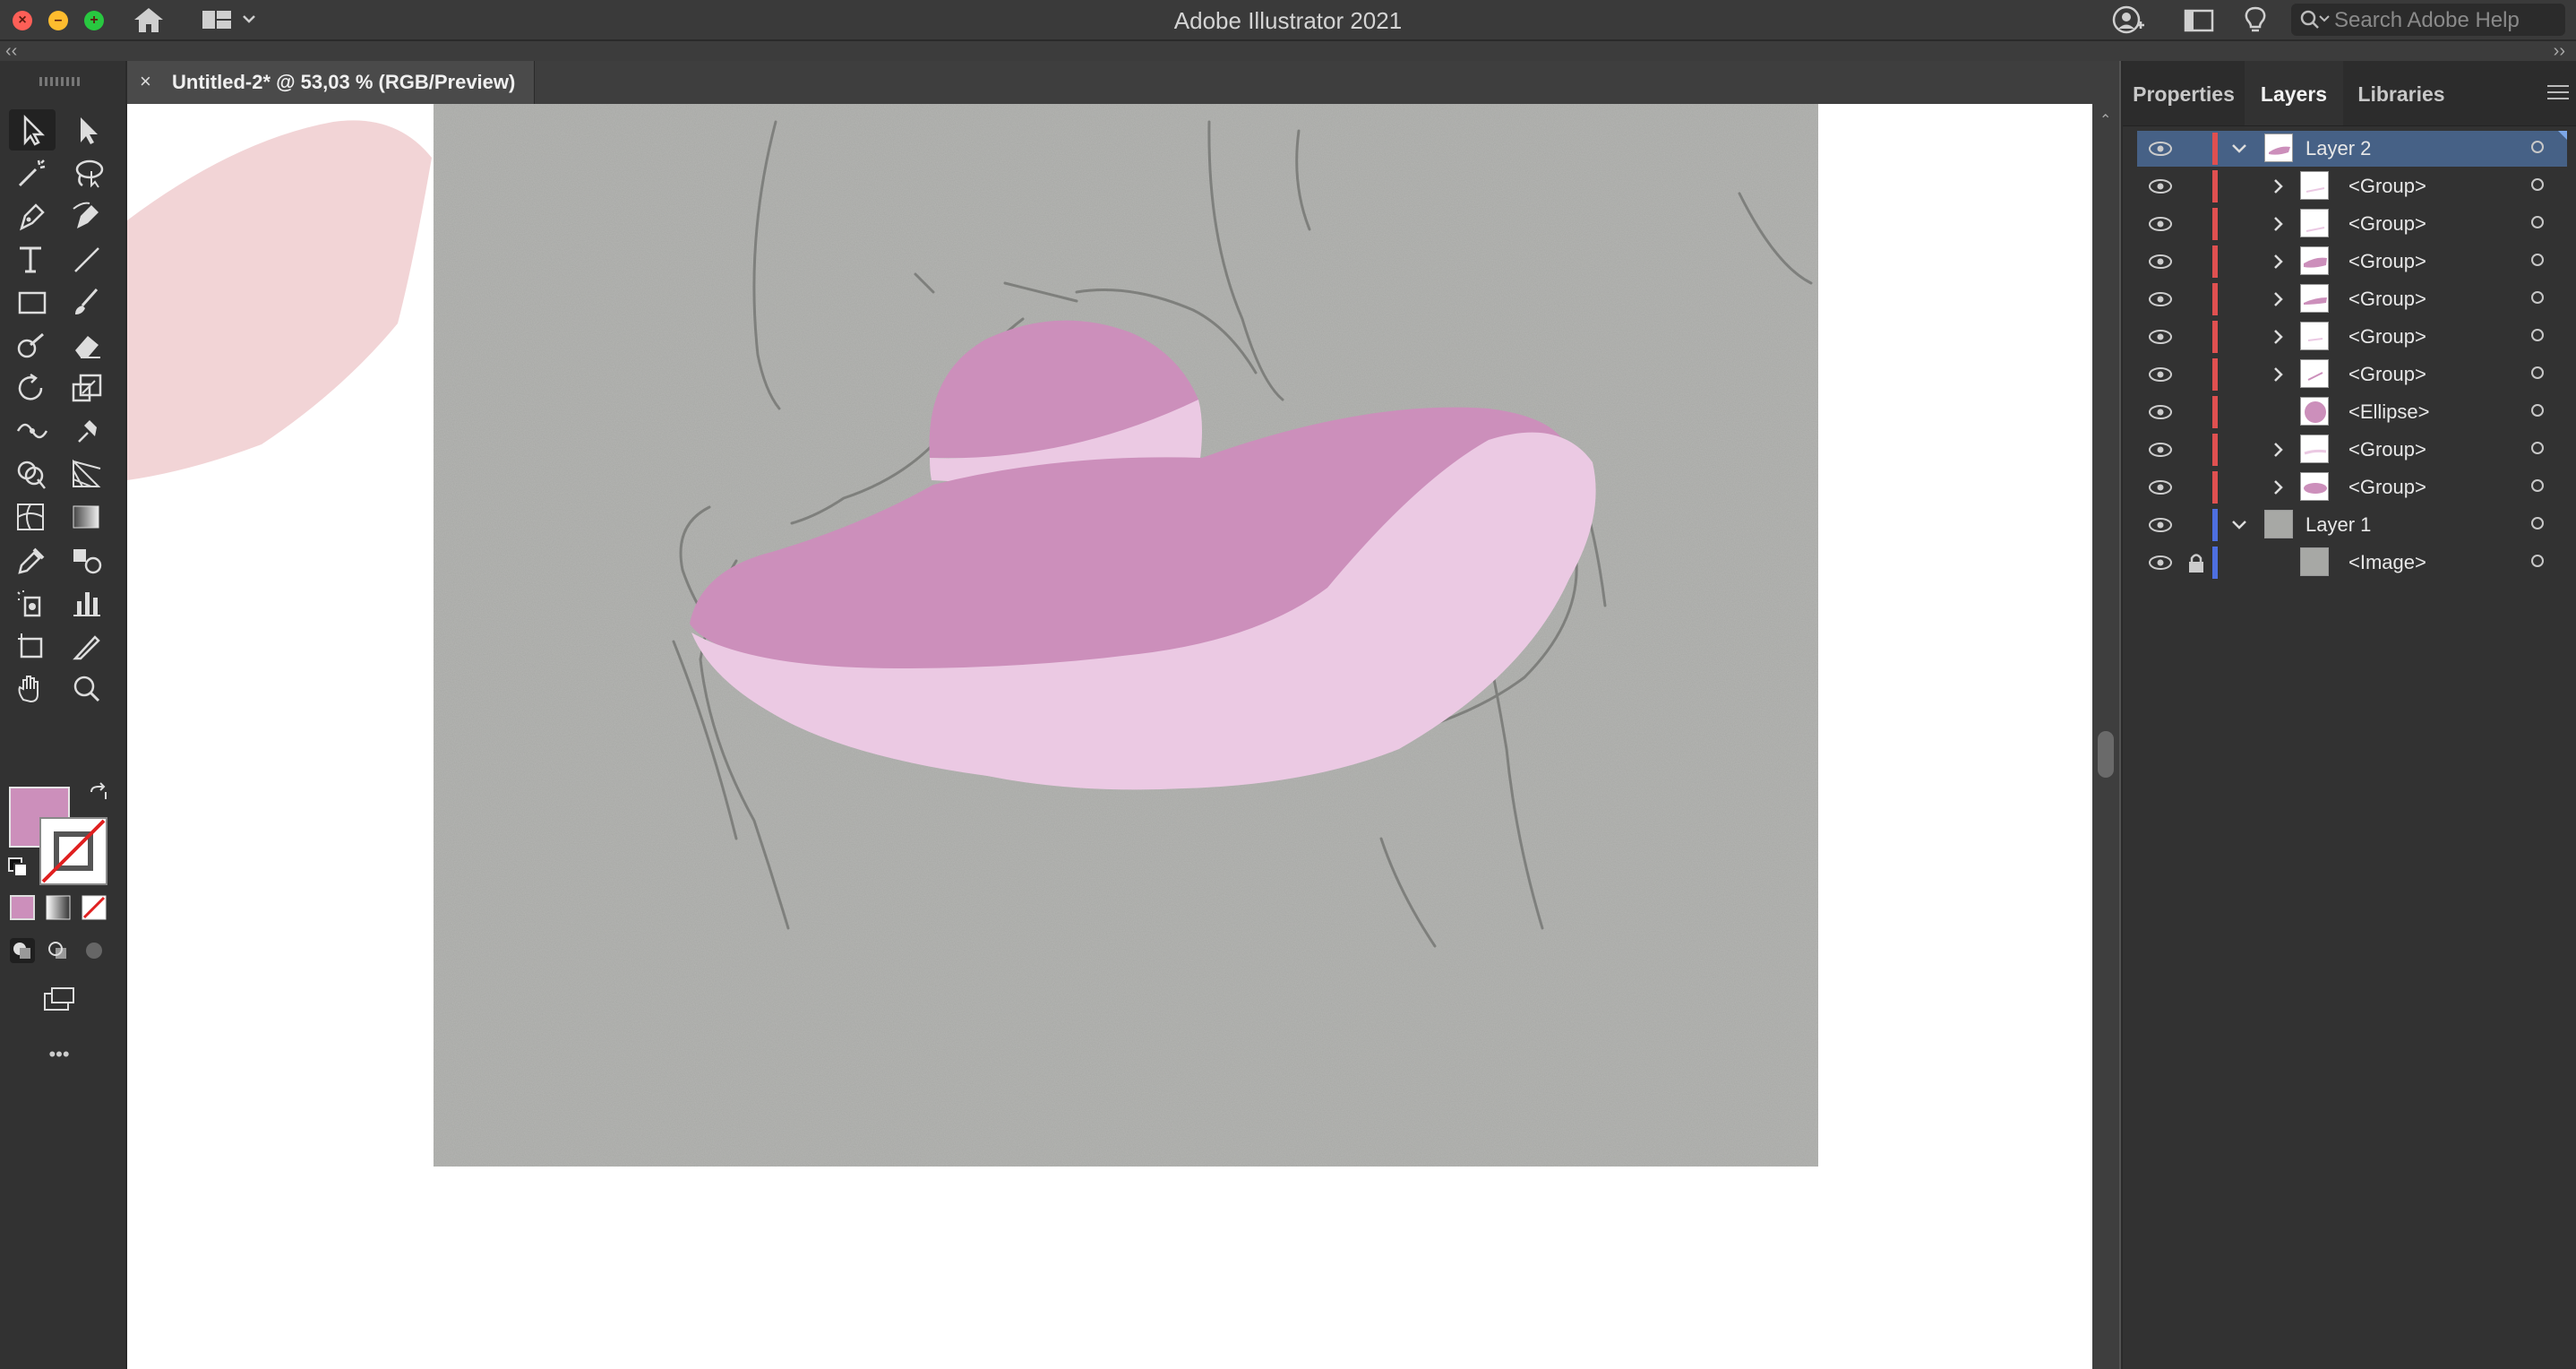  Describe the element at coordinates (2446, 20) in the screenshot. I see `help-search-input` at that location.